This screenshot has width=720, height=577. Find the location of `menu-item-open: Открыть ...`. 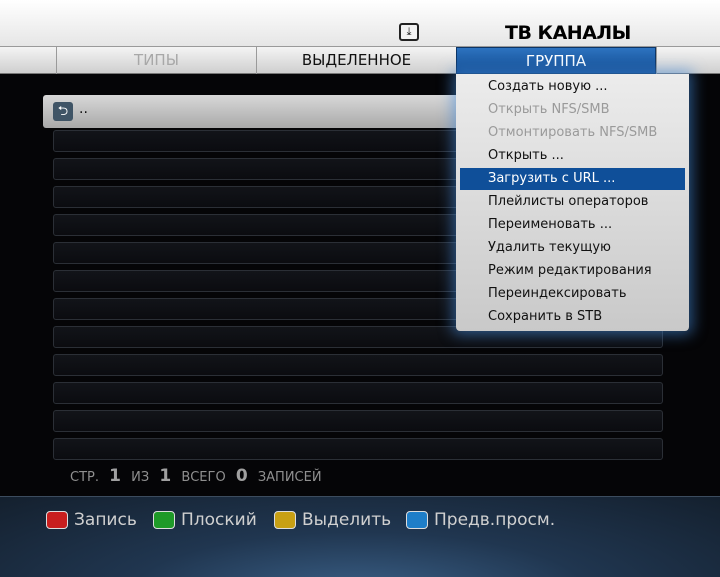

menu-item-open: Открыть ... is located at coordinates (572, 156).